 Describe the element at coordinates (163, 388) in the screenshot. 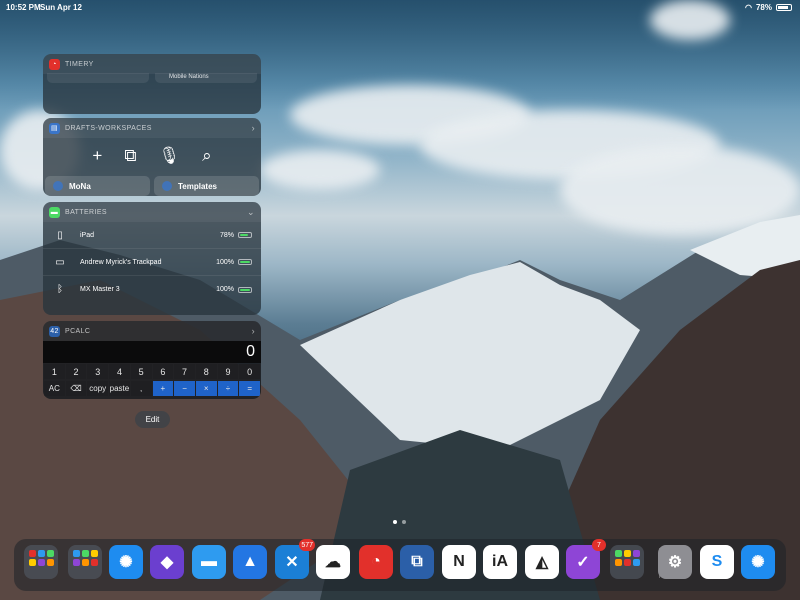

I see `calc-key: +` at that location.